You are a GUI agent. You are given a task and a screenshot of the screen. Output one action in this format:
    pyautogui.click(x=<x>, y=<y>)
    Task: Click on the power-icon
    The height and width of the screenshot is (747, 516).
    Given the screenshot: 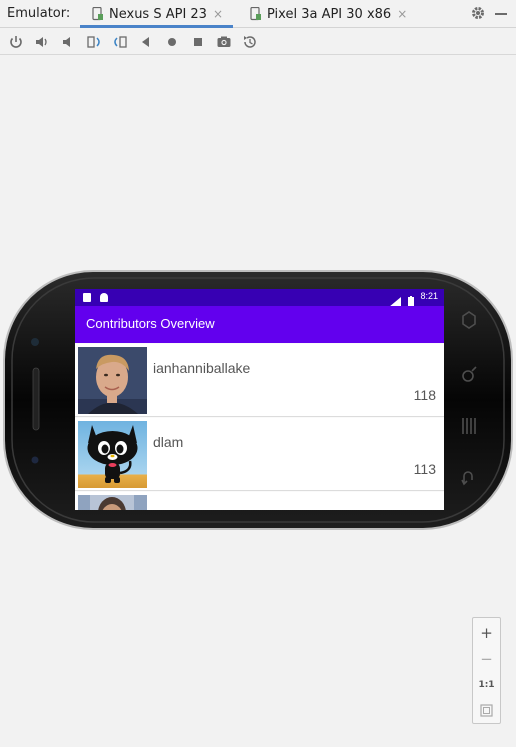 What is the action you would take?
    pyautogui.click(x=16, y=42)
    